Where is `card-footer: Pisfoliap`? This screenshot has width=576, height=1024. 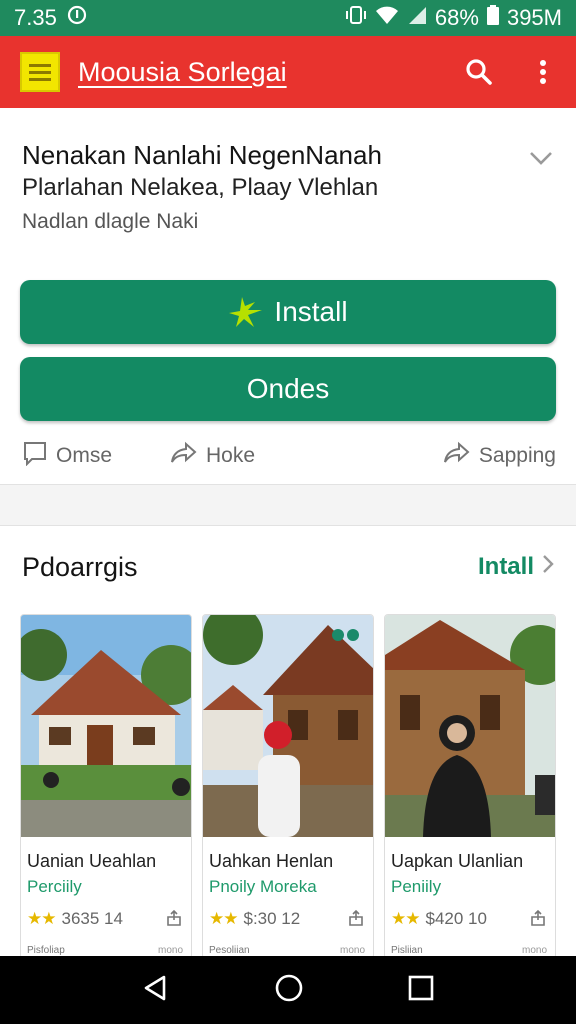 card-footer: Pisfoliap is located at coordinates (46, 950).